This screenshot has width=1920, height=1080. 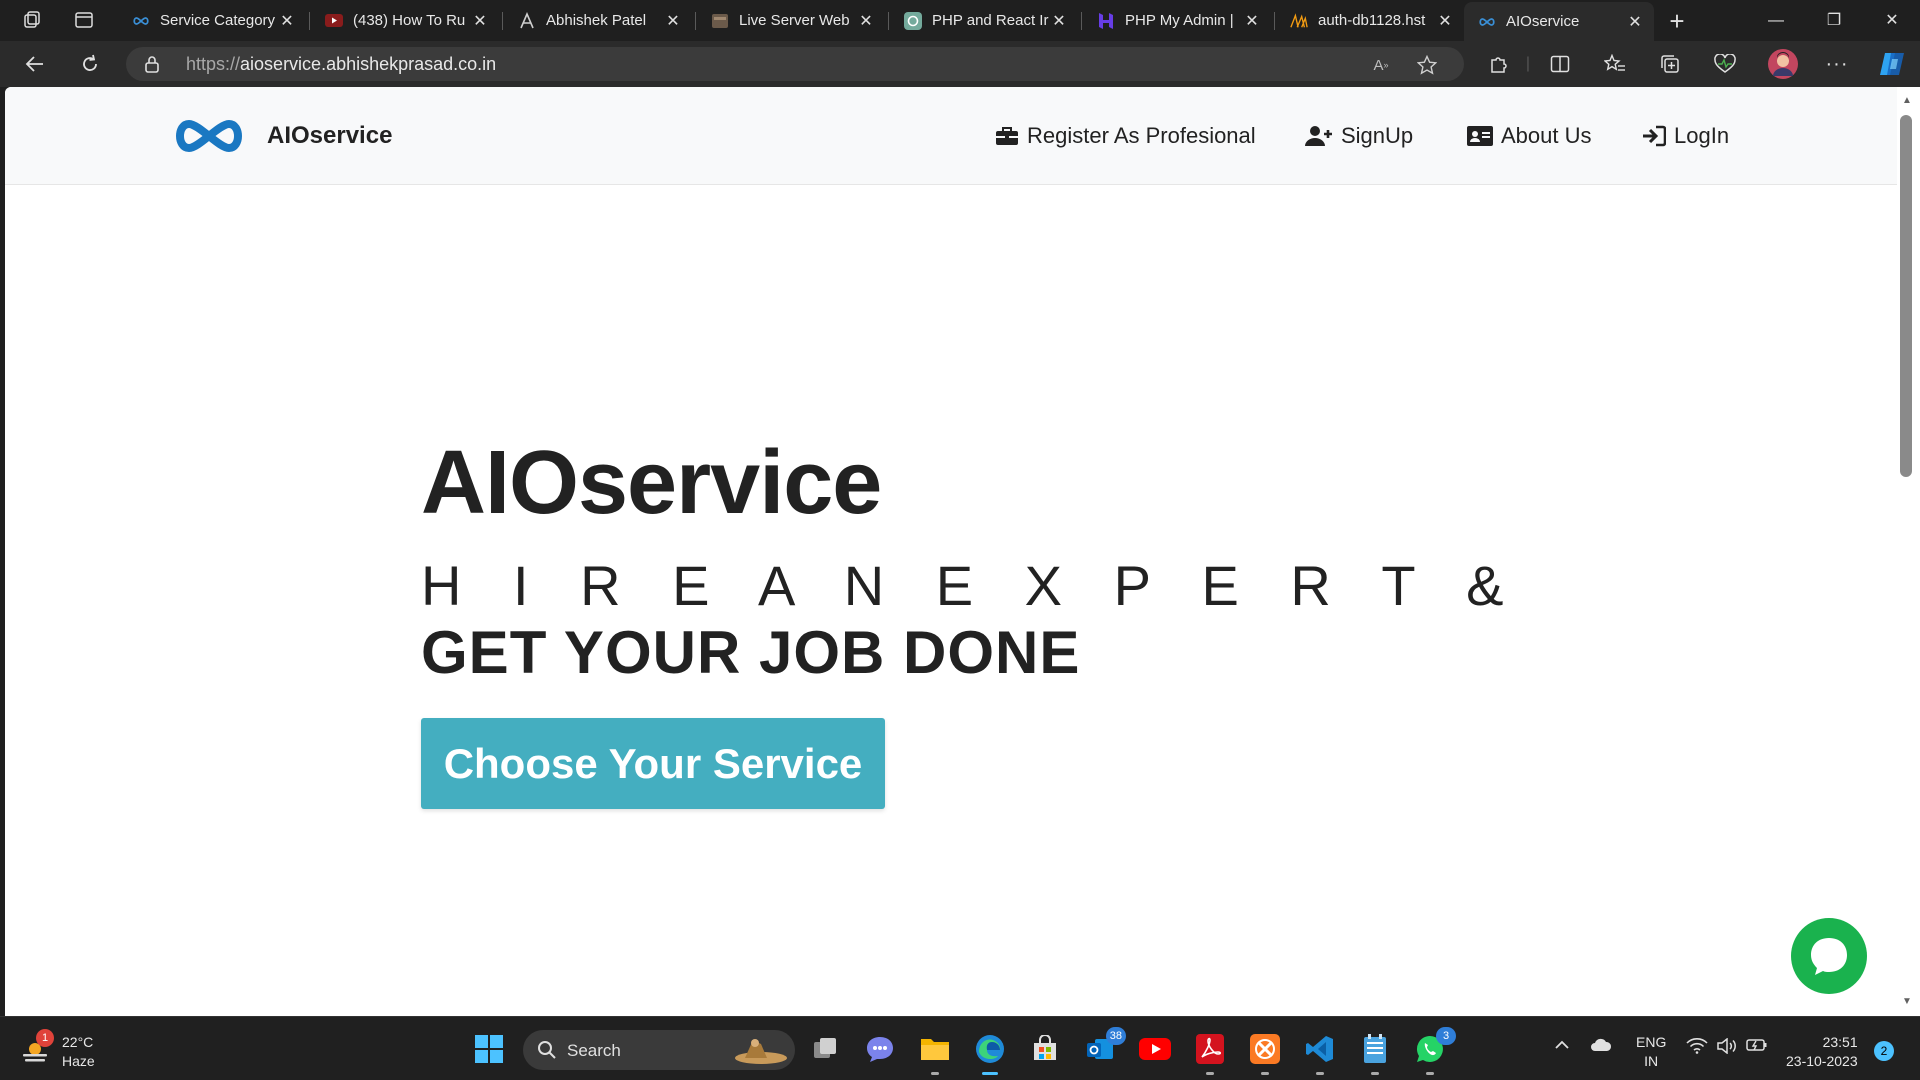 I want to click on copilot-button, so click(x=1892, y=64).